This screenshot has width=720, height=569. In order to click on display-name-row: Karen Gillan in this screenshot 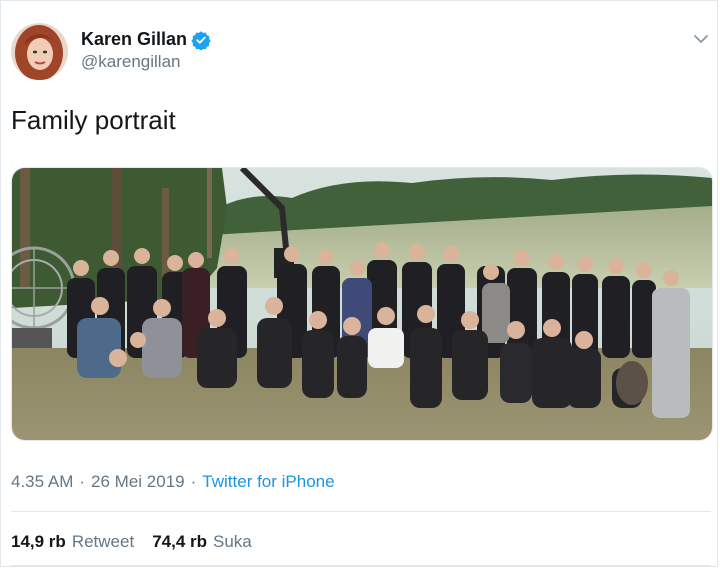, I will do `click(146, 40)`.